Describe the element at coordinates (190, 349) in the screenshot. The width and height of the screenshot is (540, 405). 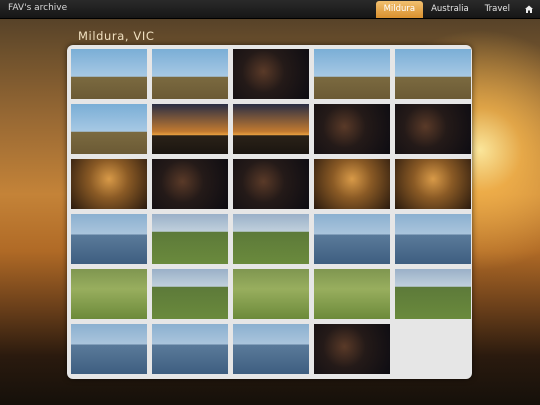
I see `photo-thumbnail-wooden-jetty` at that location.